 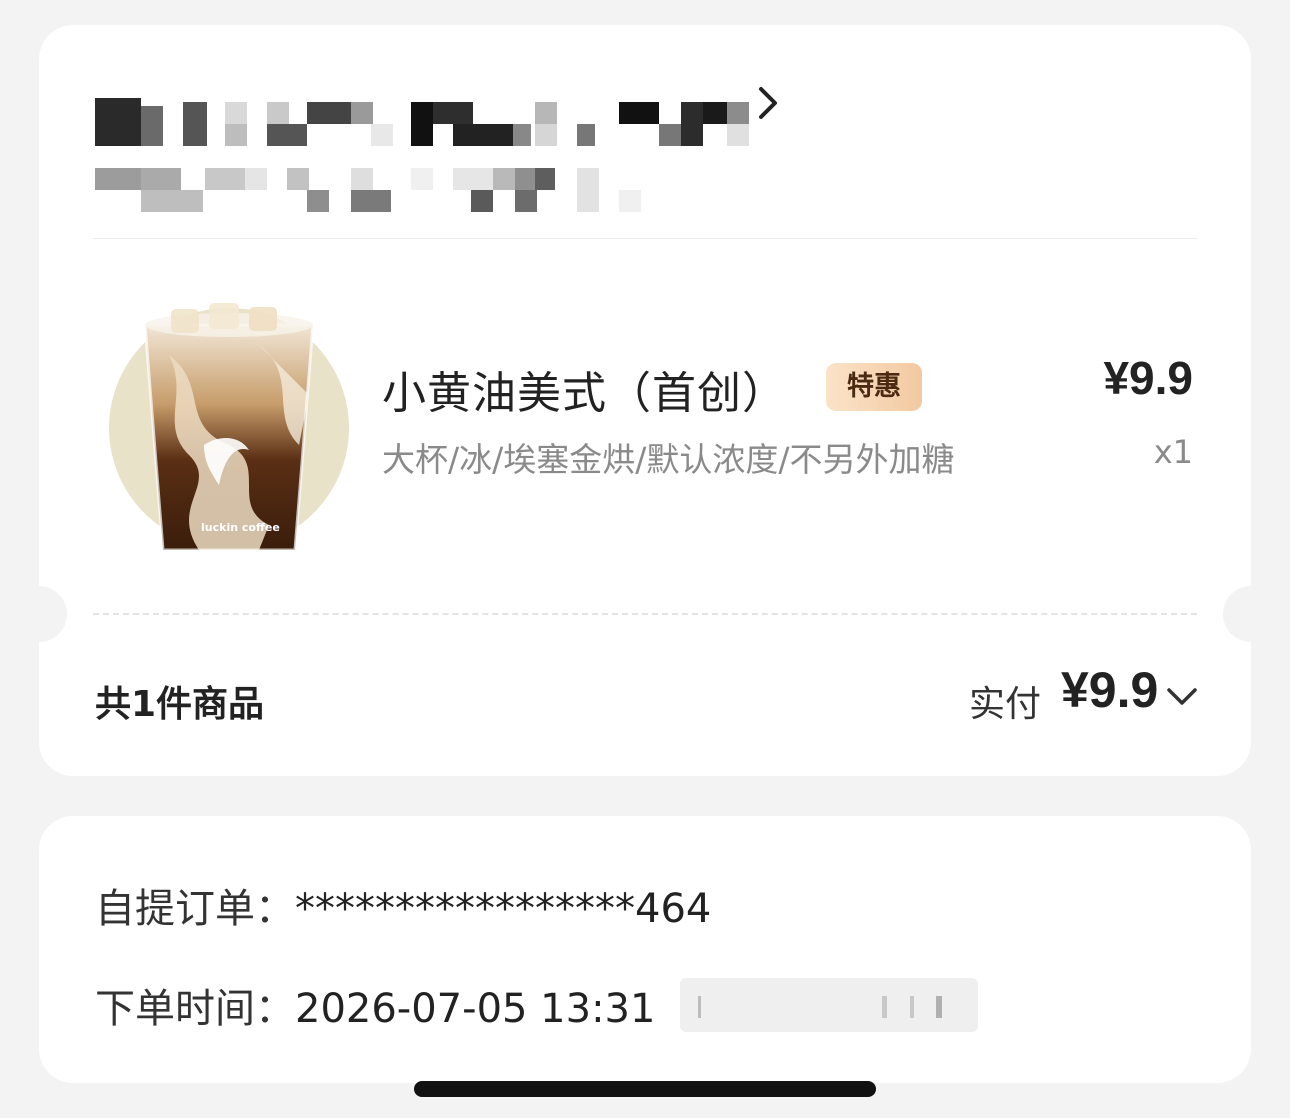 What do you see at coordinates (53, 614) in the screenshot?
I see `perforation-notch-left` at bounding box center [53, 614].